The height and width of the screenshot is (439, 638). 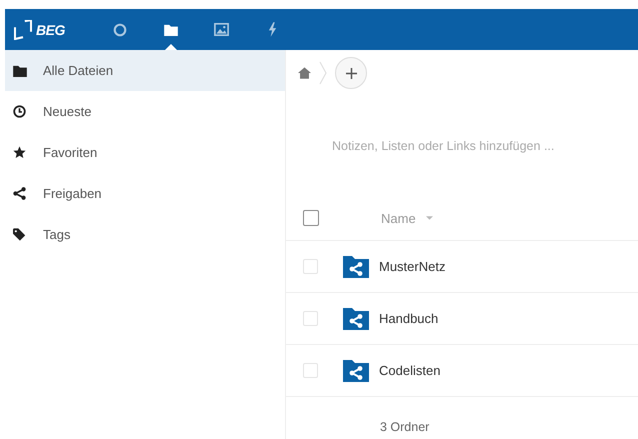 What do you see at coordinates (221, 29) in the screenshot?
I see `image-icon` at bounding box center [221, 29].